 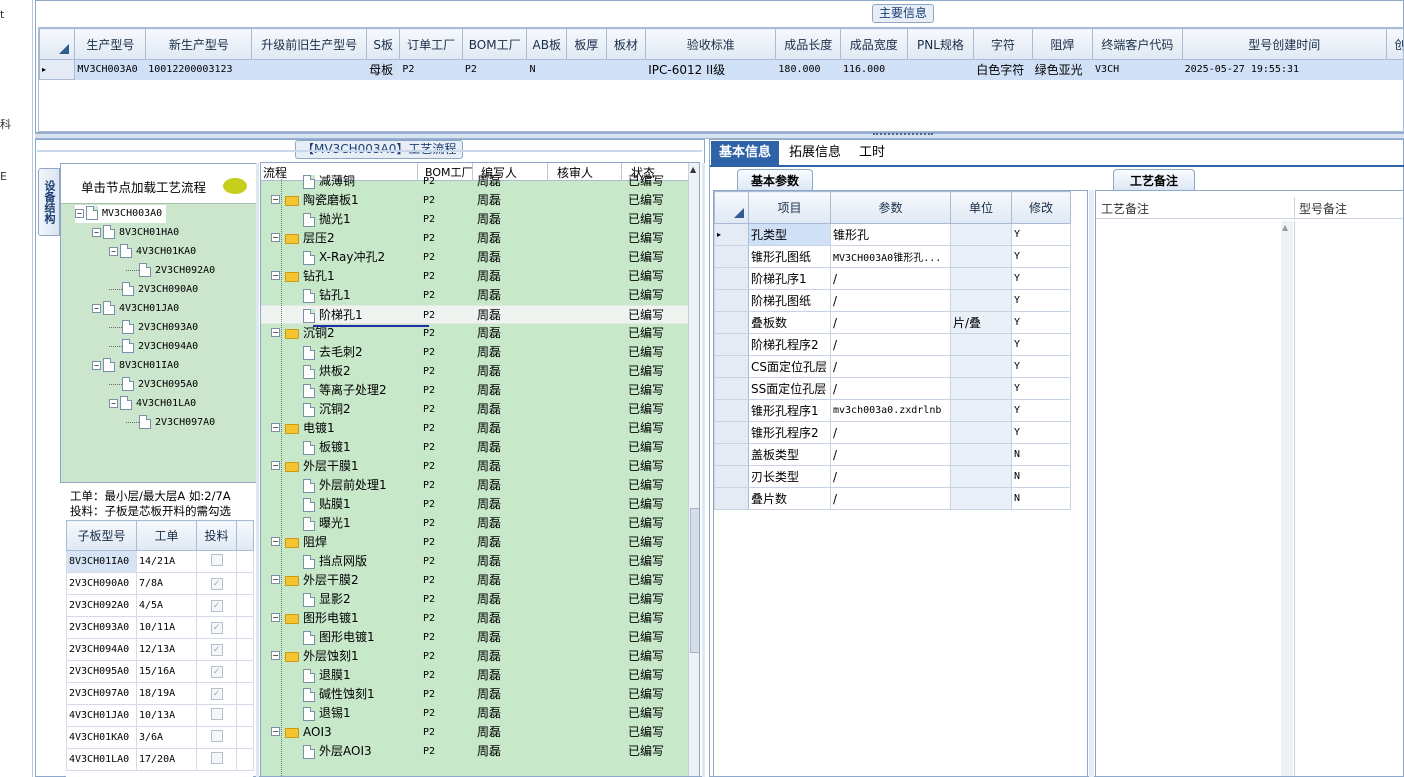 I want to click on main-col-14: 阻焊, so click(x=1062, y=44).